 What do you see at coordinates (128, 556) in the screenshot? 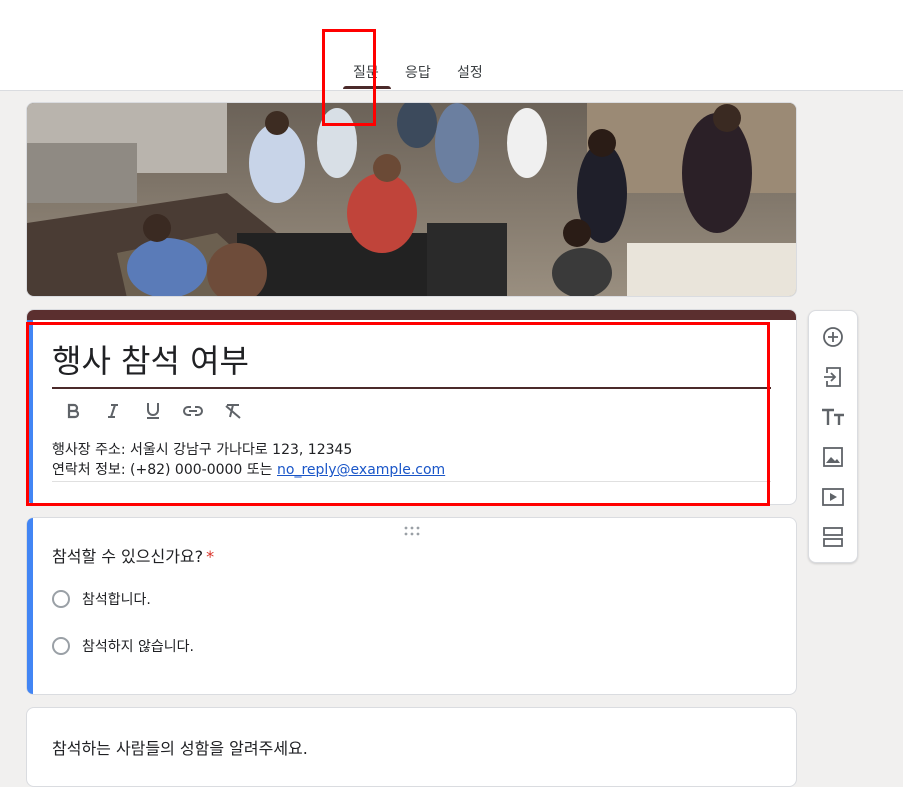
I see `question-text: 참석할 수 있으신가요?` at bounding box center [128, 556].